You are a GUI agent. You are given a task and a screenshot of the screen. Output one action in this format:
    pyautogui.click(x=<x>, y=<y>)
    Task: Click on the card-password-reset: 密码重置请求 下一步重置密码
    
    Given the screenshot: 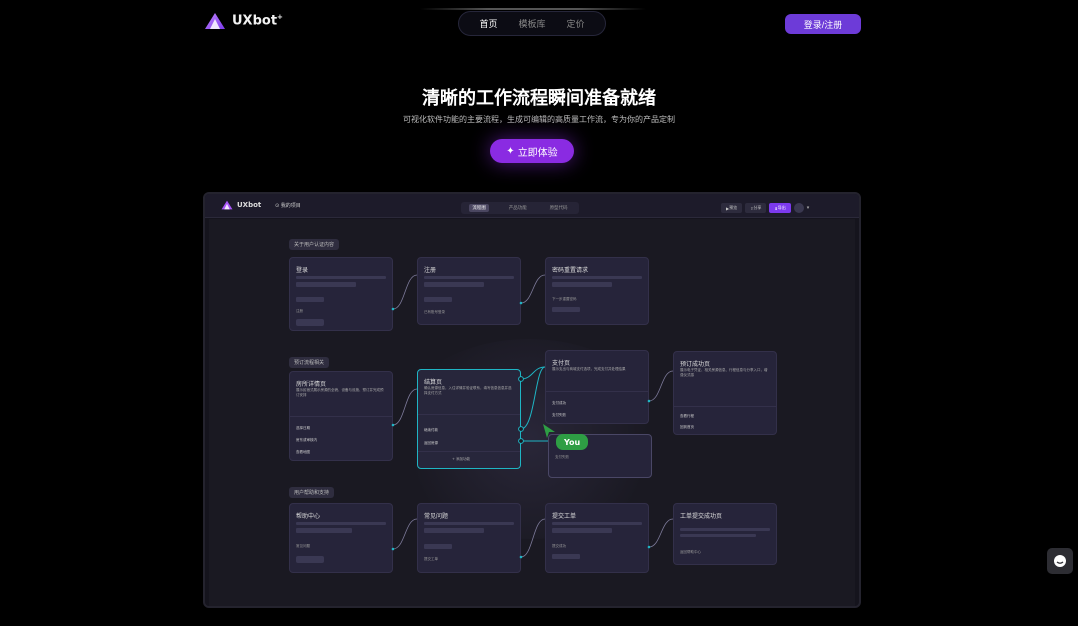 What is the action you would take?
    pyautogui.click(x=597, y=291)
    